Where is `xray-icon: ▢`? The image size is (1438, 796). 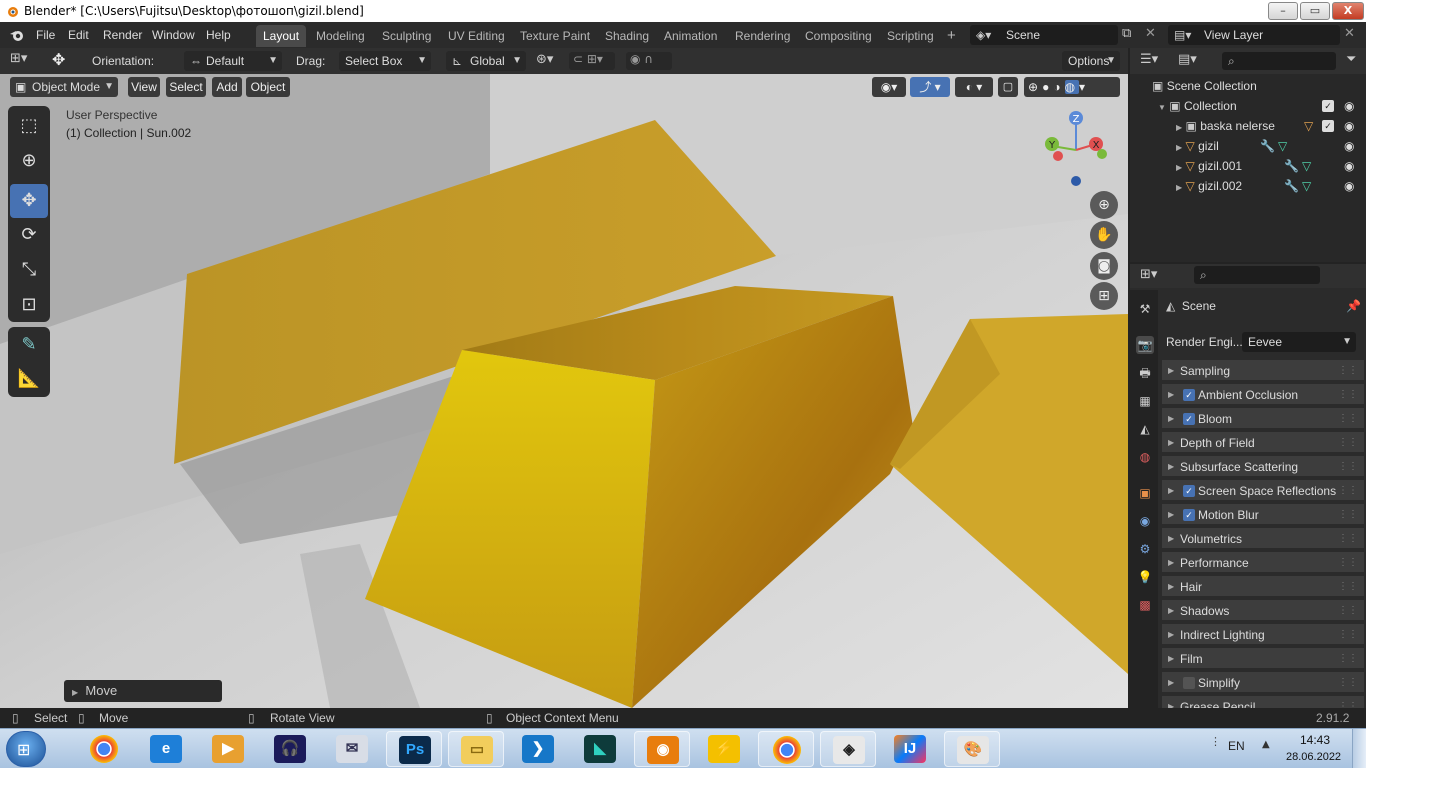 xray-icon: ▢ is located at coordinates (1008, 87).